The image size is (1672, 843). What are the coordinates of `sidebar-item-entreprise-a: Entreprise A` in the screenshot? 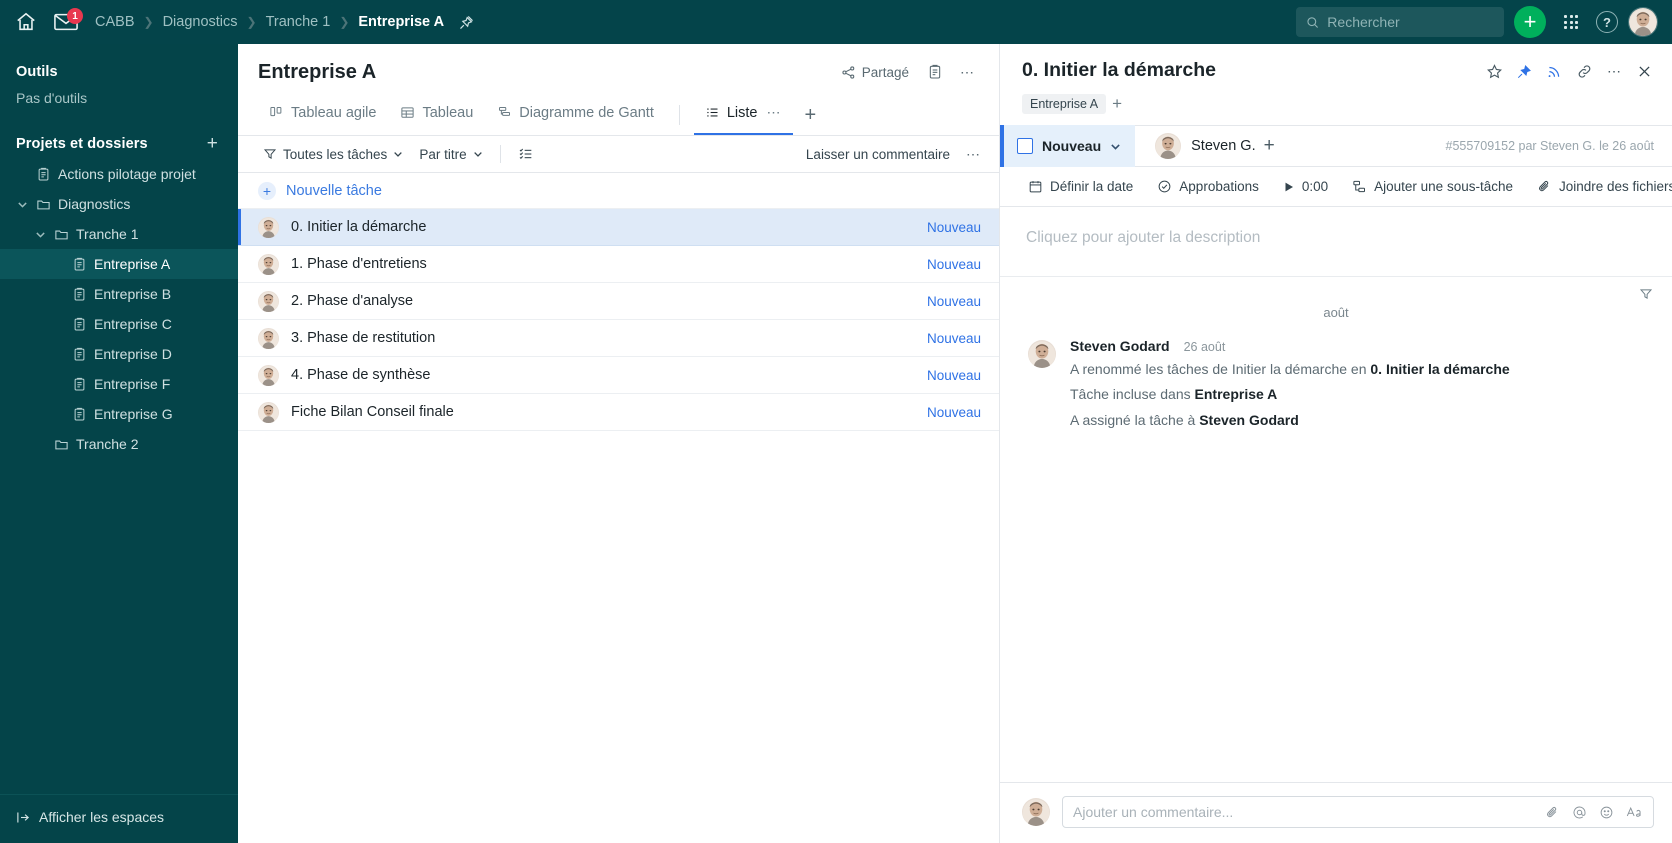 It's located at (119, 264).